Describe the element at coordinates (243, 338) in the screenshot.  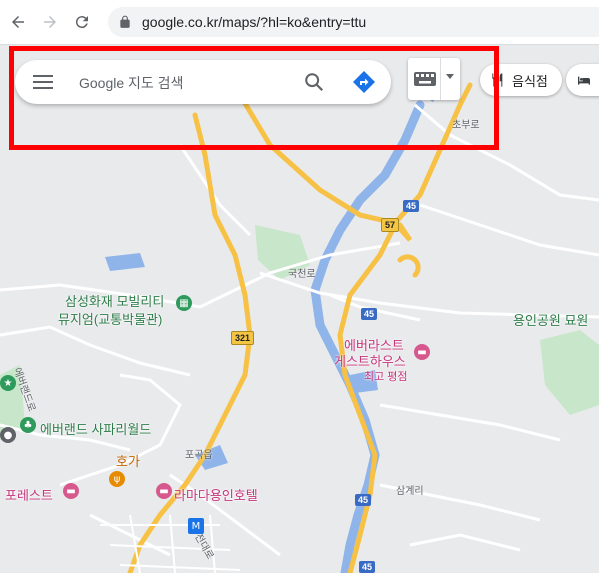
I see `highway-shield: 321` at that location.